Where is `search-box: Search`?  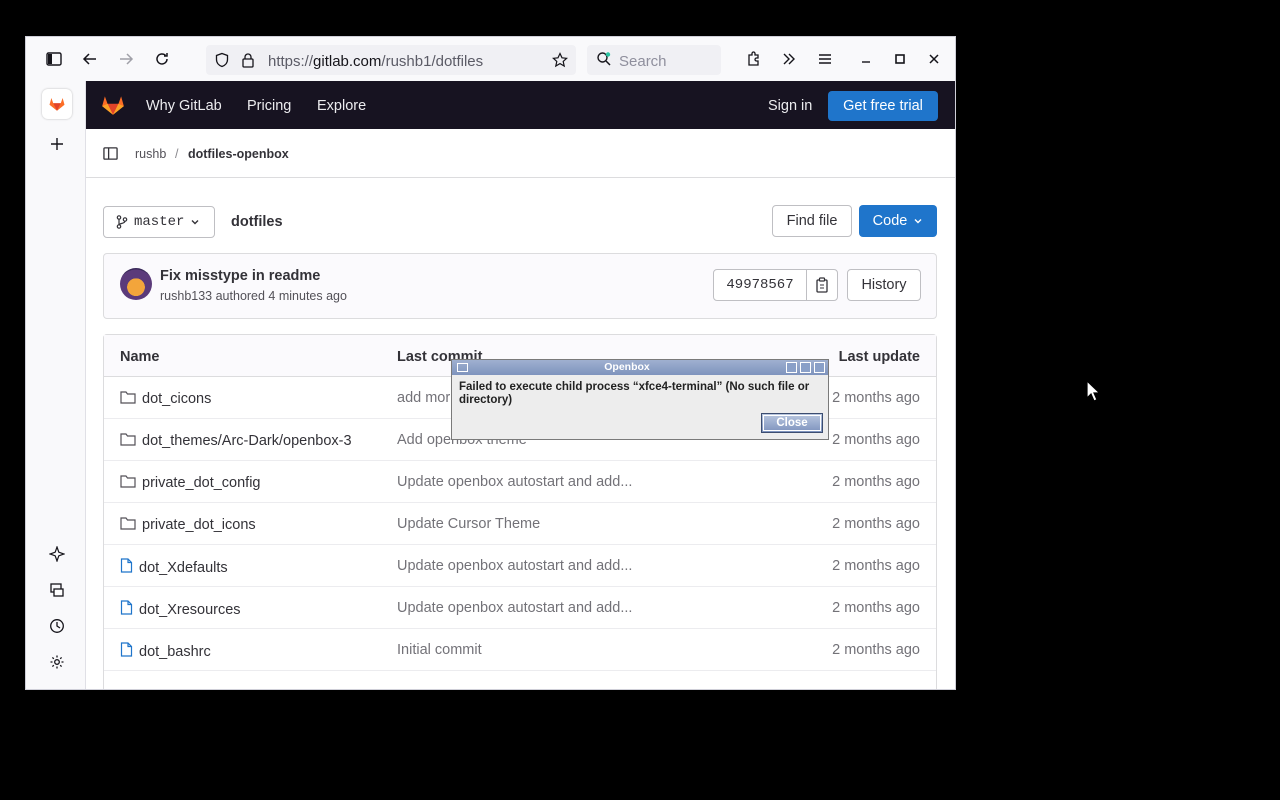 search-box: Search is located at coordinates (654, 60).